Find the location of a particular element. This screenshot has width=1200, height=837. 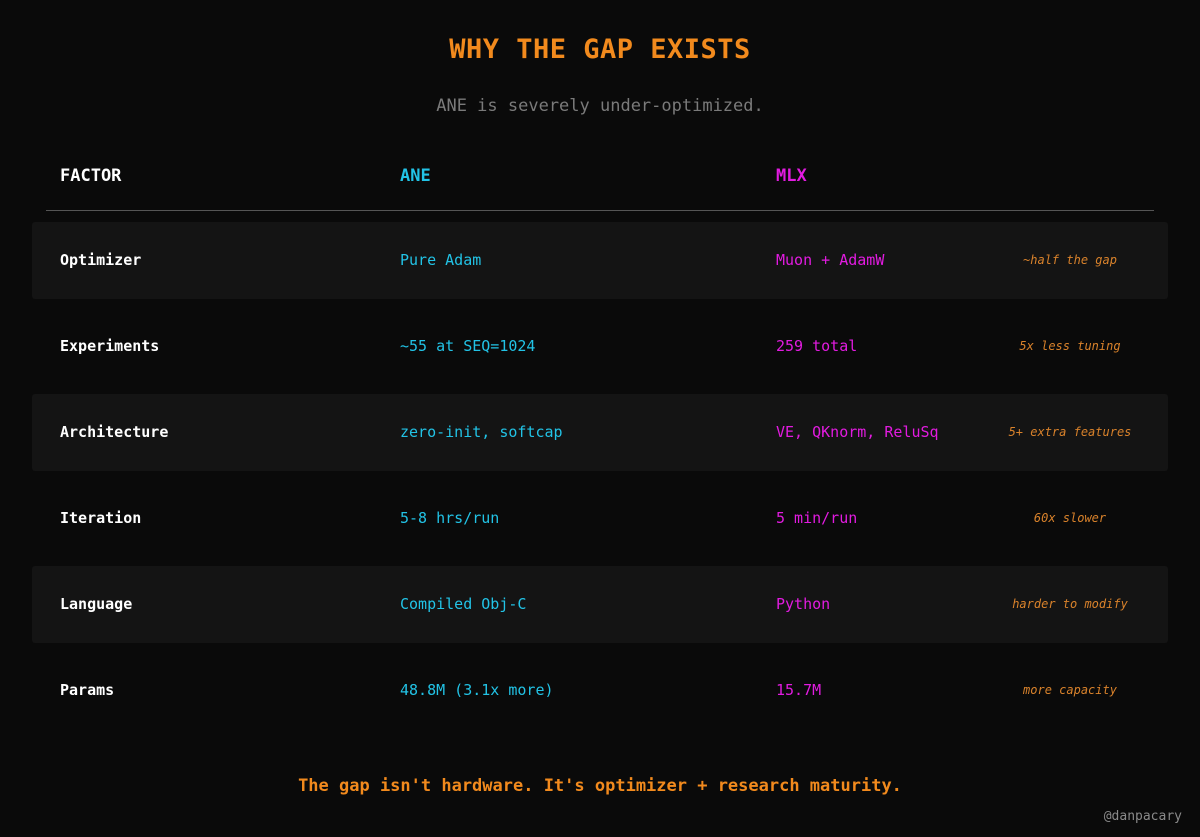

ane-cell: ~55 at SEQ=1024 is located at coordinates (468, 346).